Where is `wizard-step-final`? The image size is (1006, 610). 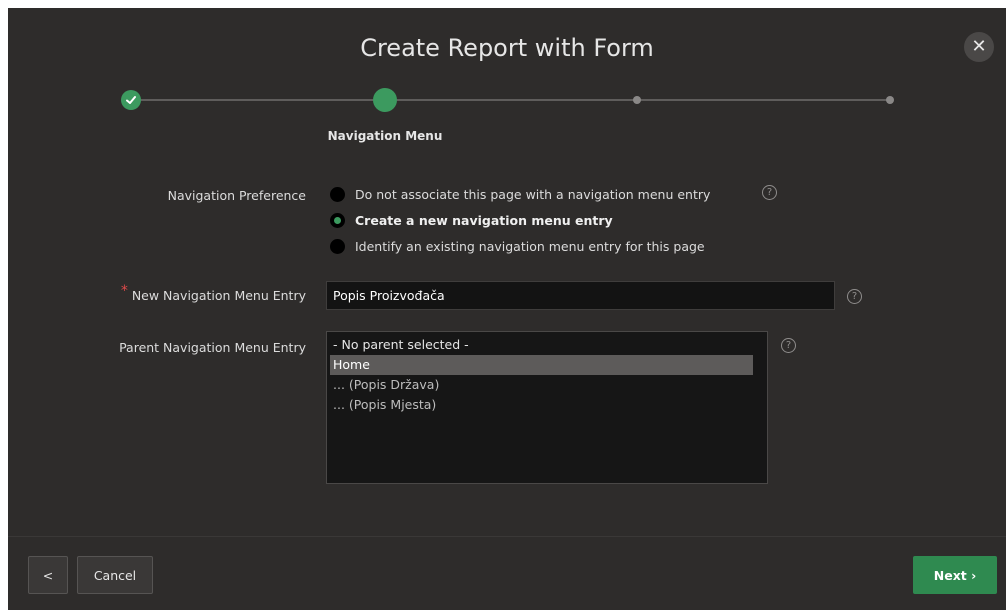 wizard-step-final is located at coordinates (890, 100).